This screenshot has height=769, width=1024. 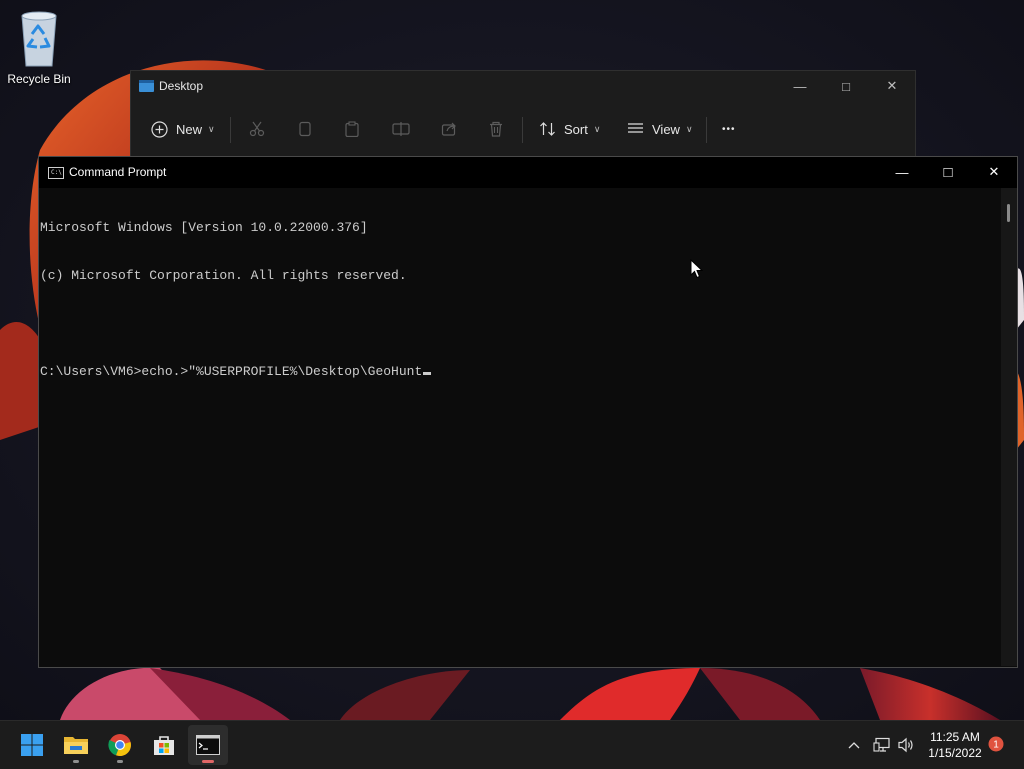 What do you see at coordinates (902, 172) in the screenshot?
I see `cmd-minimize-button: —` at bounding box center [902, 172].